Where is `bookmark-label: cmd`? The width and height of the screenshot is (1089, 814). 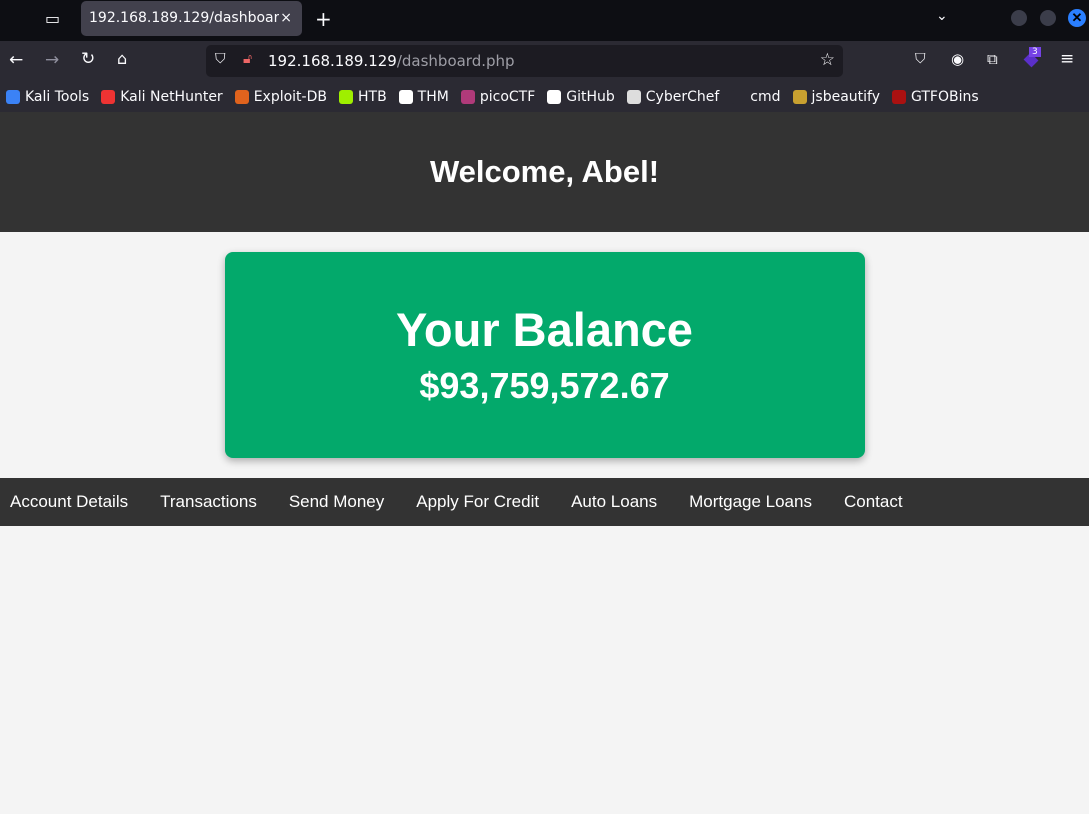
bookmark-label: cmd is located at coordinates (765, 96).